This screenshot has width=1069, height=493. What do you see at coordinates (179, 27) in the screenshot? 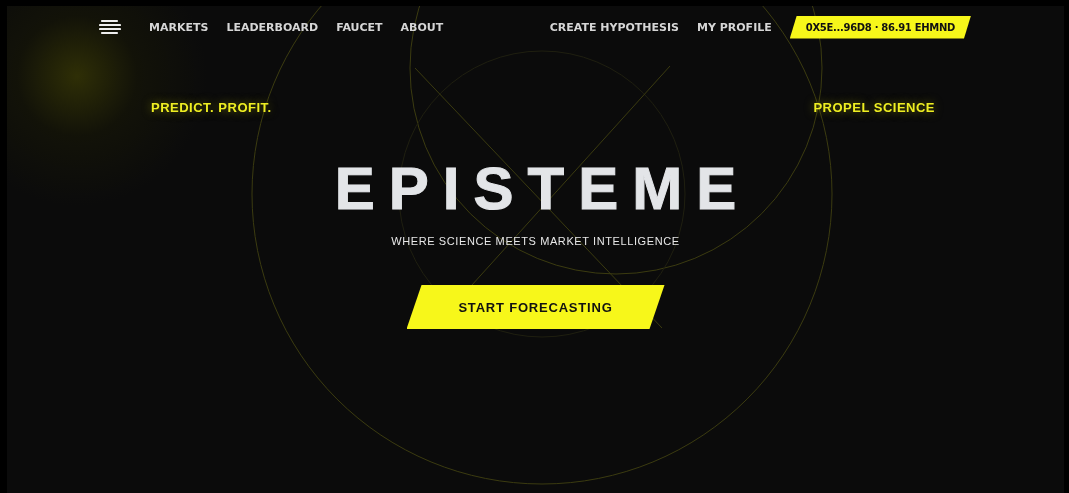
I see `nav-link: MARKETS` at bounding box center [179, 27].